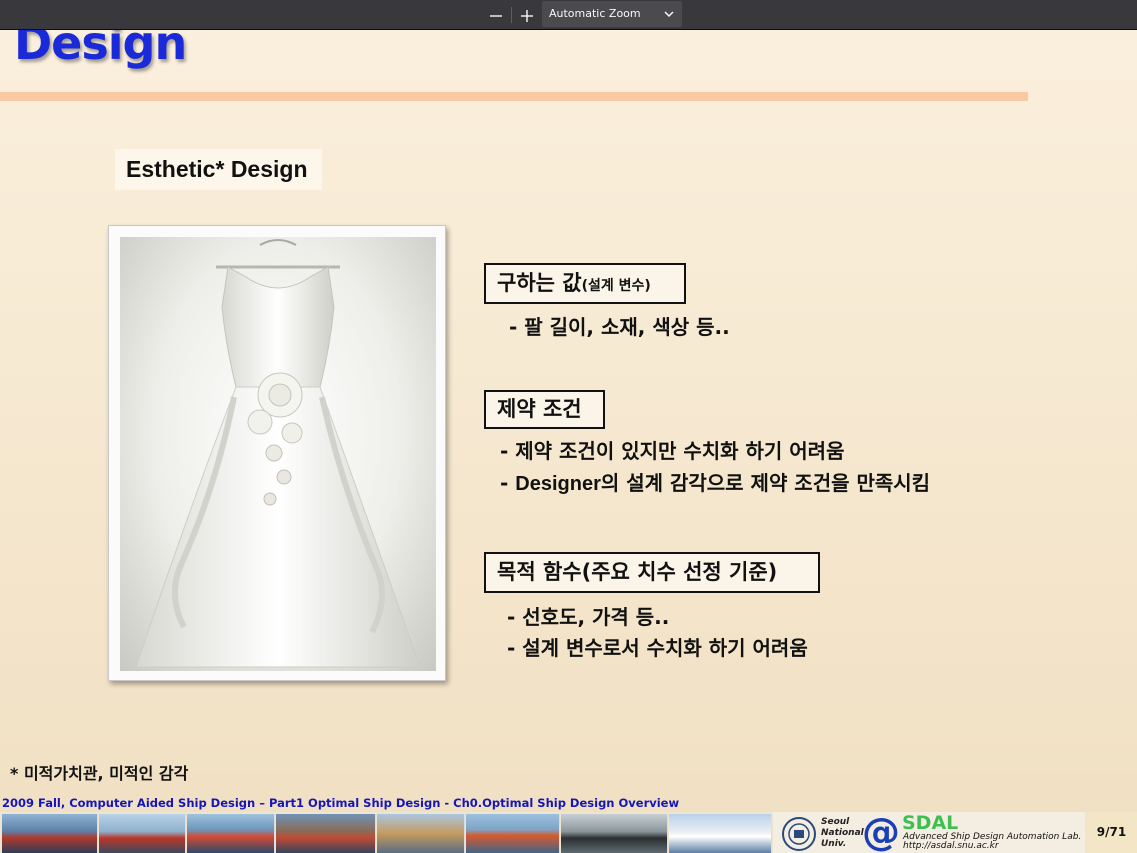 The height and width of the screenshot is (853, 1137). What do you see at coordinates (539, 283) in the screenshot?
I see `design-variables-title: 구하는 값` at bounding box center [539, 283].